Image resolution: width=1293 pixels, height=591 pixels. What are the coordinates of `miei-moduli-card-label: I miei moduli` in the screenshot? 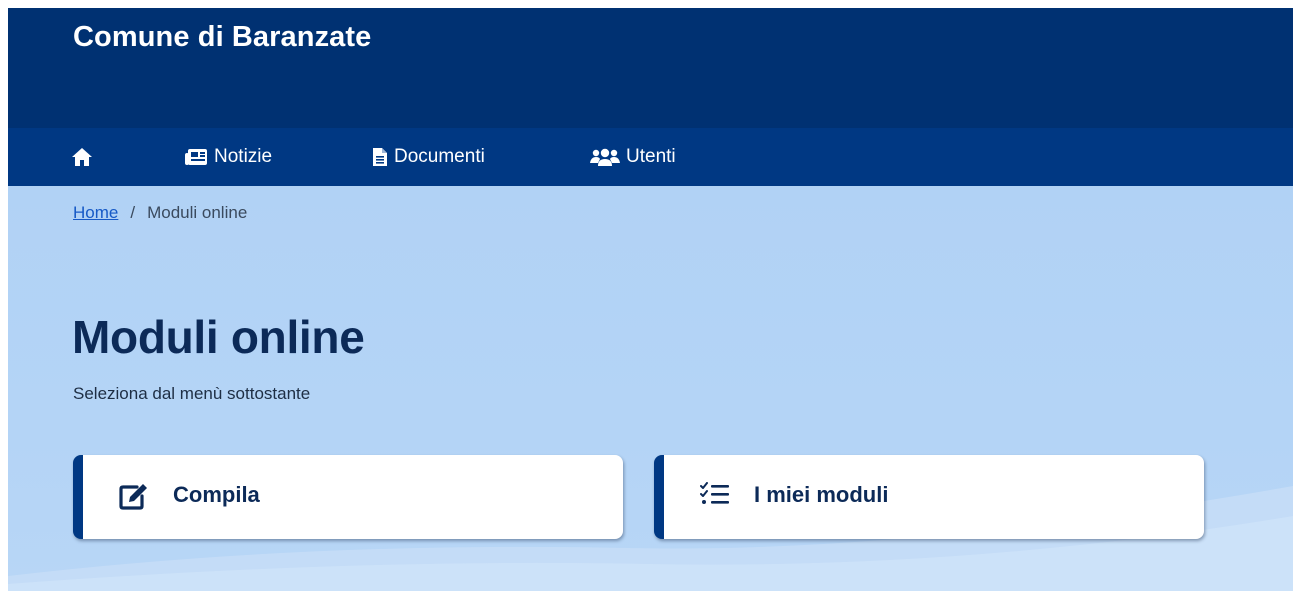 It's located at (821, 494).